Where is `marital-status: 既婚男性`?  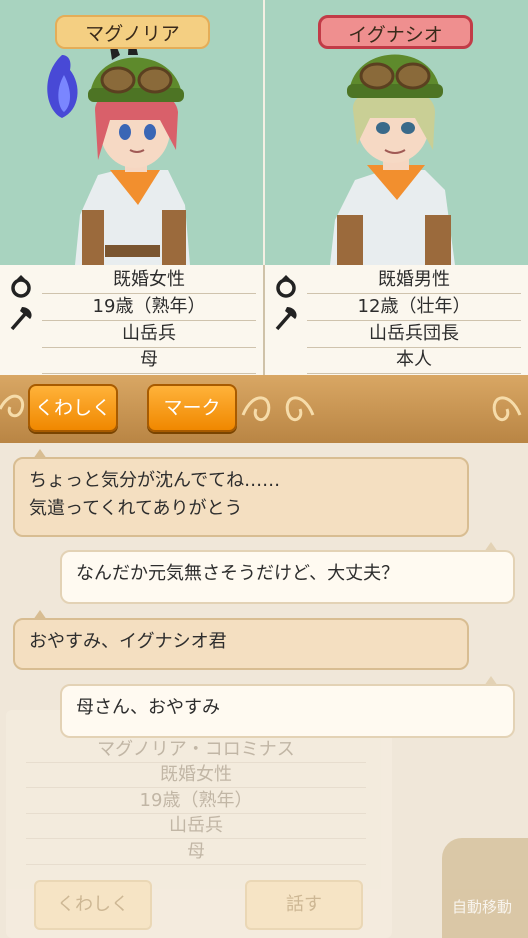
marital-status: 既婚男性 is located at coordinates (414, 280).